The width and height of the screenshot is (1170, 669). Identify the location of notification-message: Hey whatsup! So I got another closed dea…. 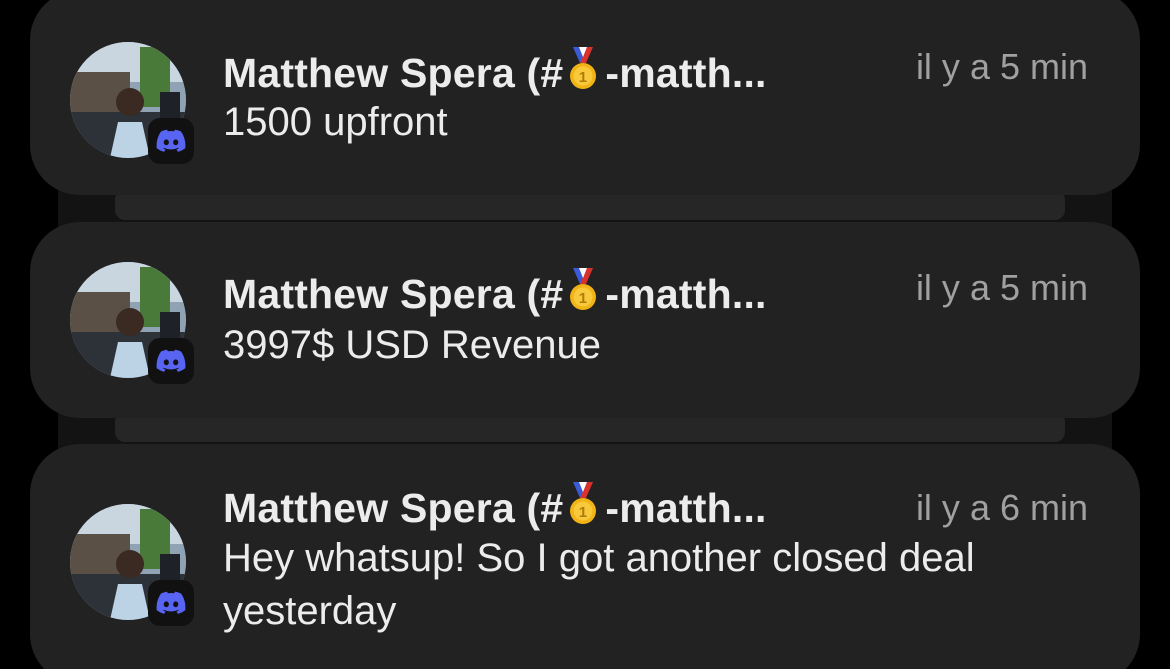
(599, 584).